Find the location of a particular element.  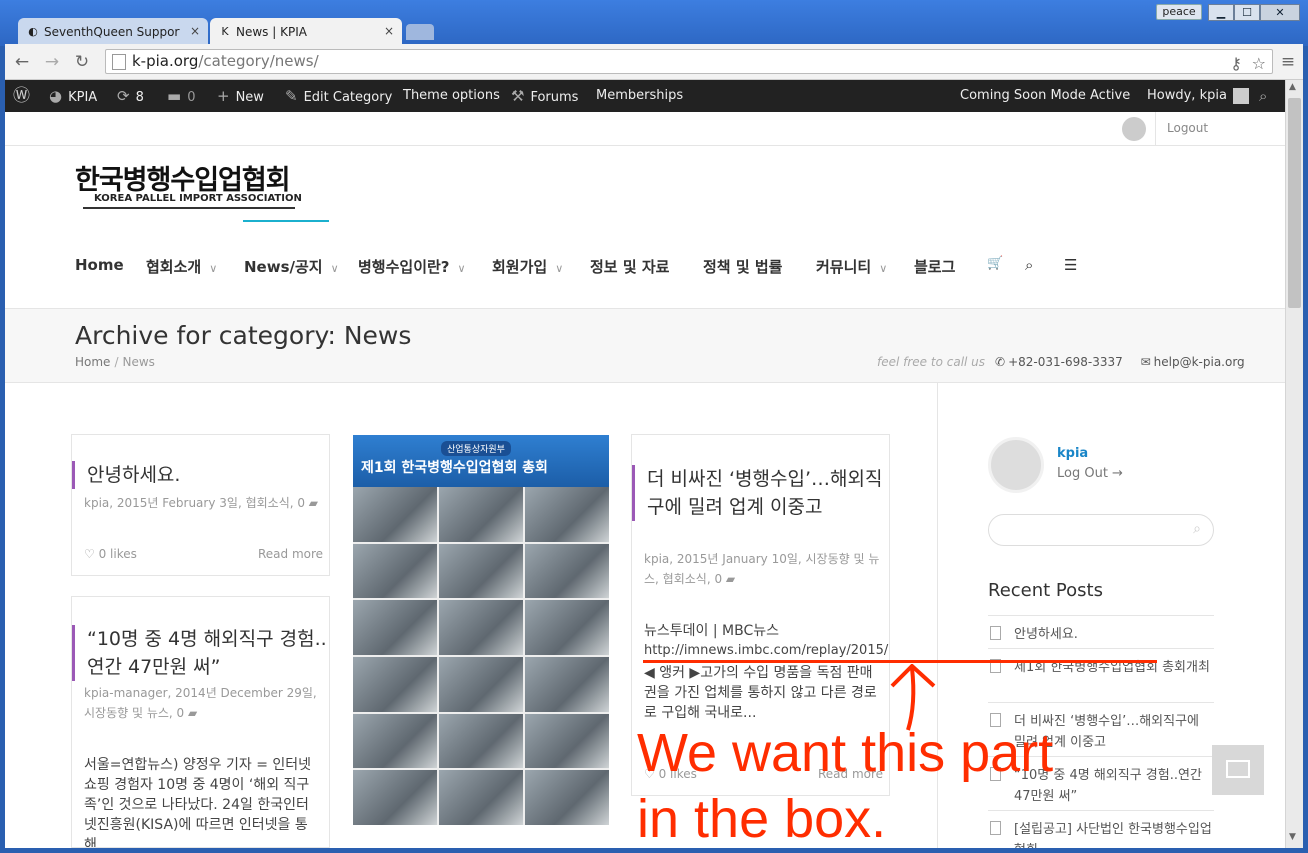

logo-underline is located at coordinates (189, 208).